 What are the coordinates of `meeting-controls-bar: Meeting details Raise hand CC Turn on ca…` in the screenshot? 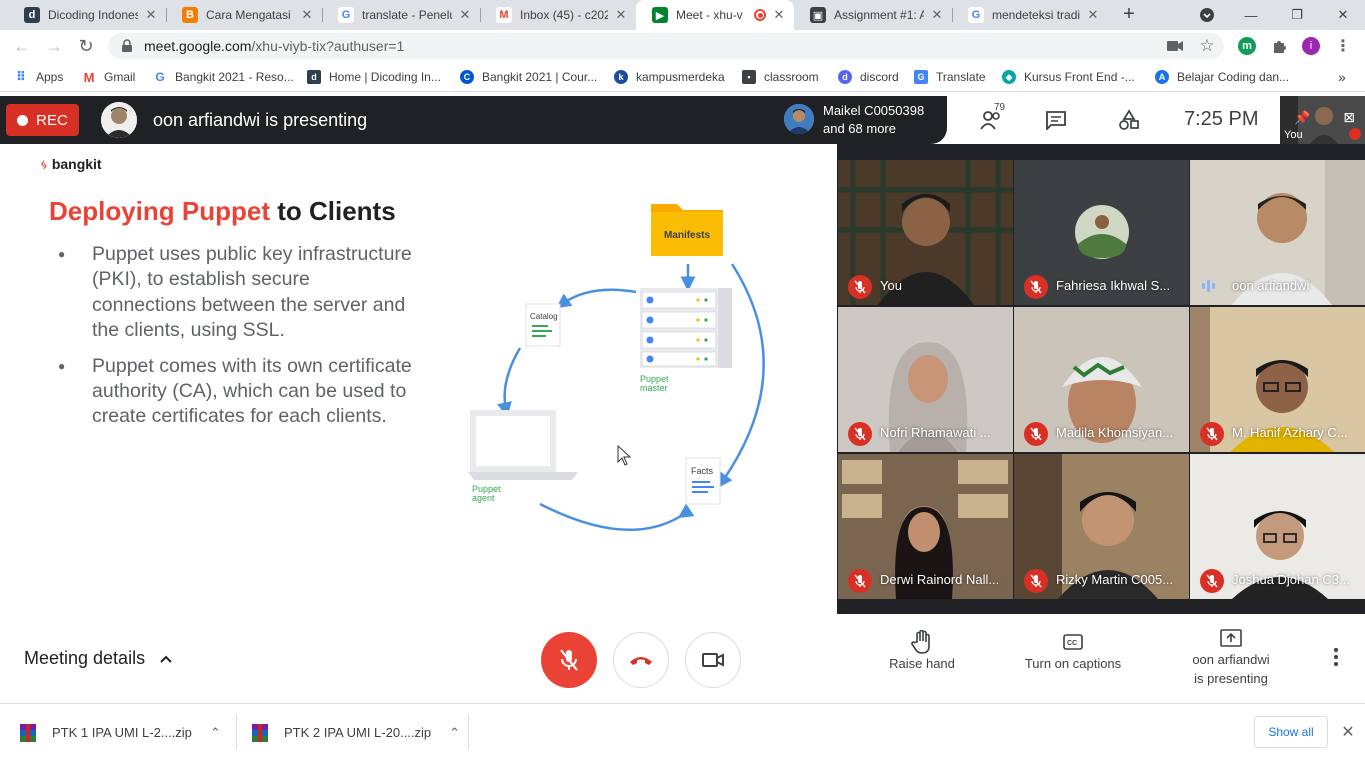 It's located at (682, 659).